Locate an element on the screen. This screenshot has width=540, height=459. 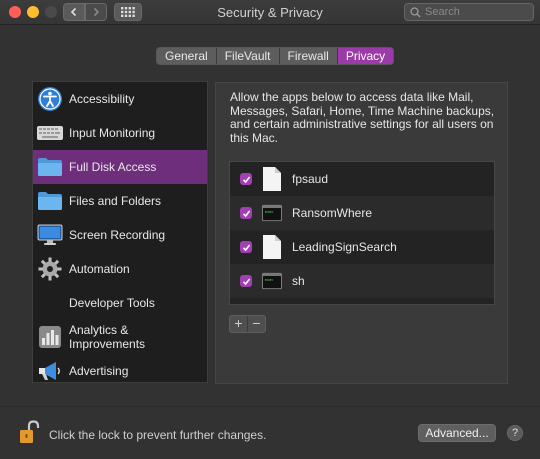
sidebar-item-full-disk-access: Full Disk Access is located at coordinates (120, 167).